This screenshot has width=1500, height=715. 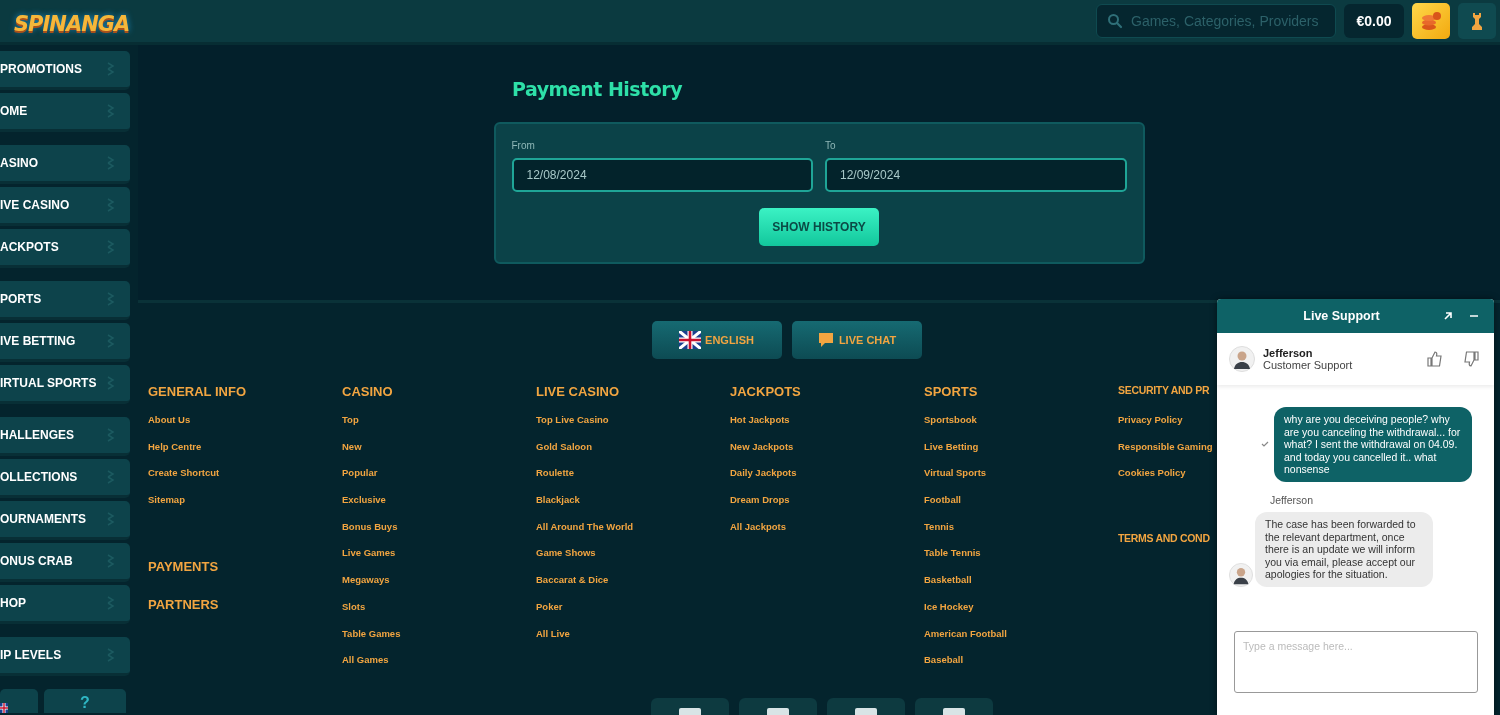 What do you see at coordinates (827, 395) in the screenshot?
I see `footer-heading: JACKPOTS` at bounding box center [827, 395].